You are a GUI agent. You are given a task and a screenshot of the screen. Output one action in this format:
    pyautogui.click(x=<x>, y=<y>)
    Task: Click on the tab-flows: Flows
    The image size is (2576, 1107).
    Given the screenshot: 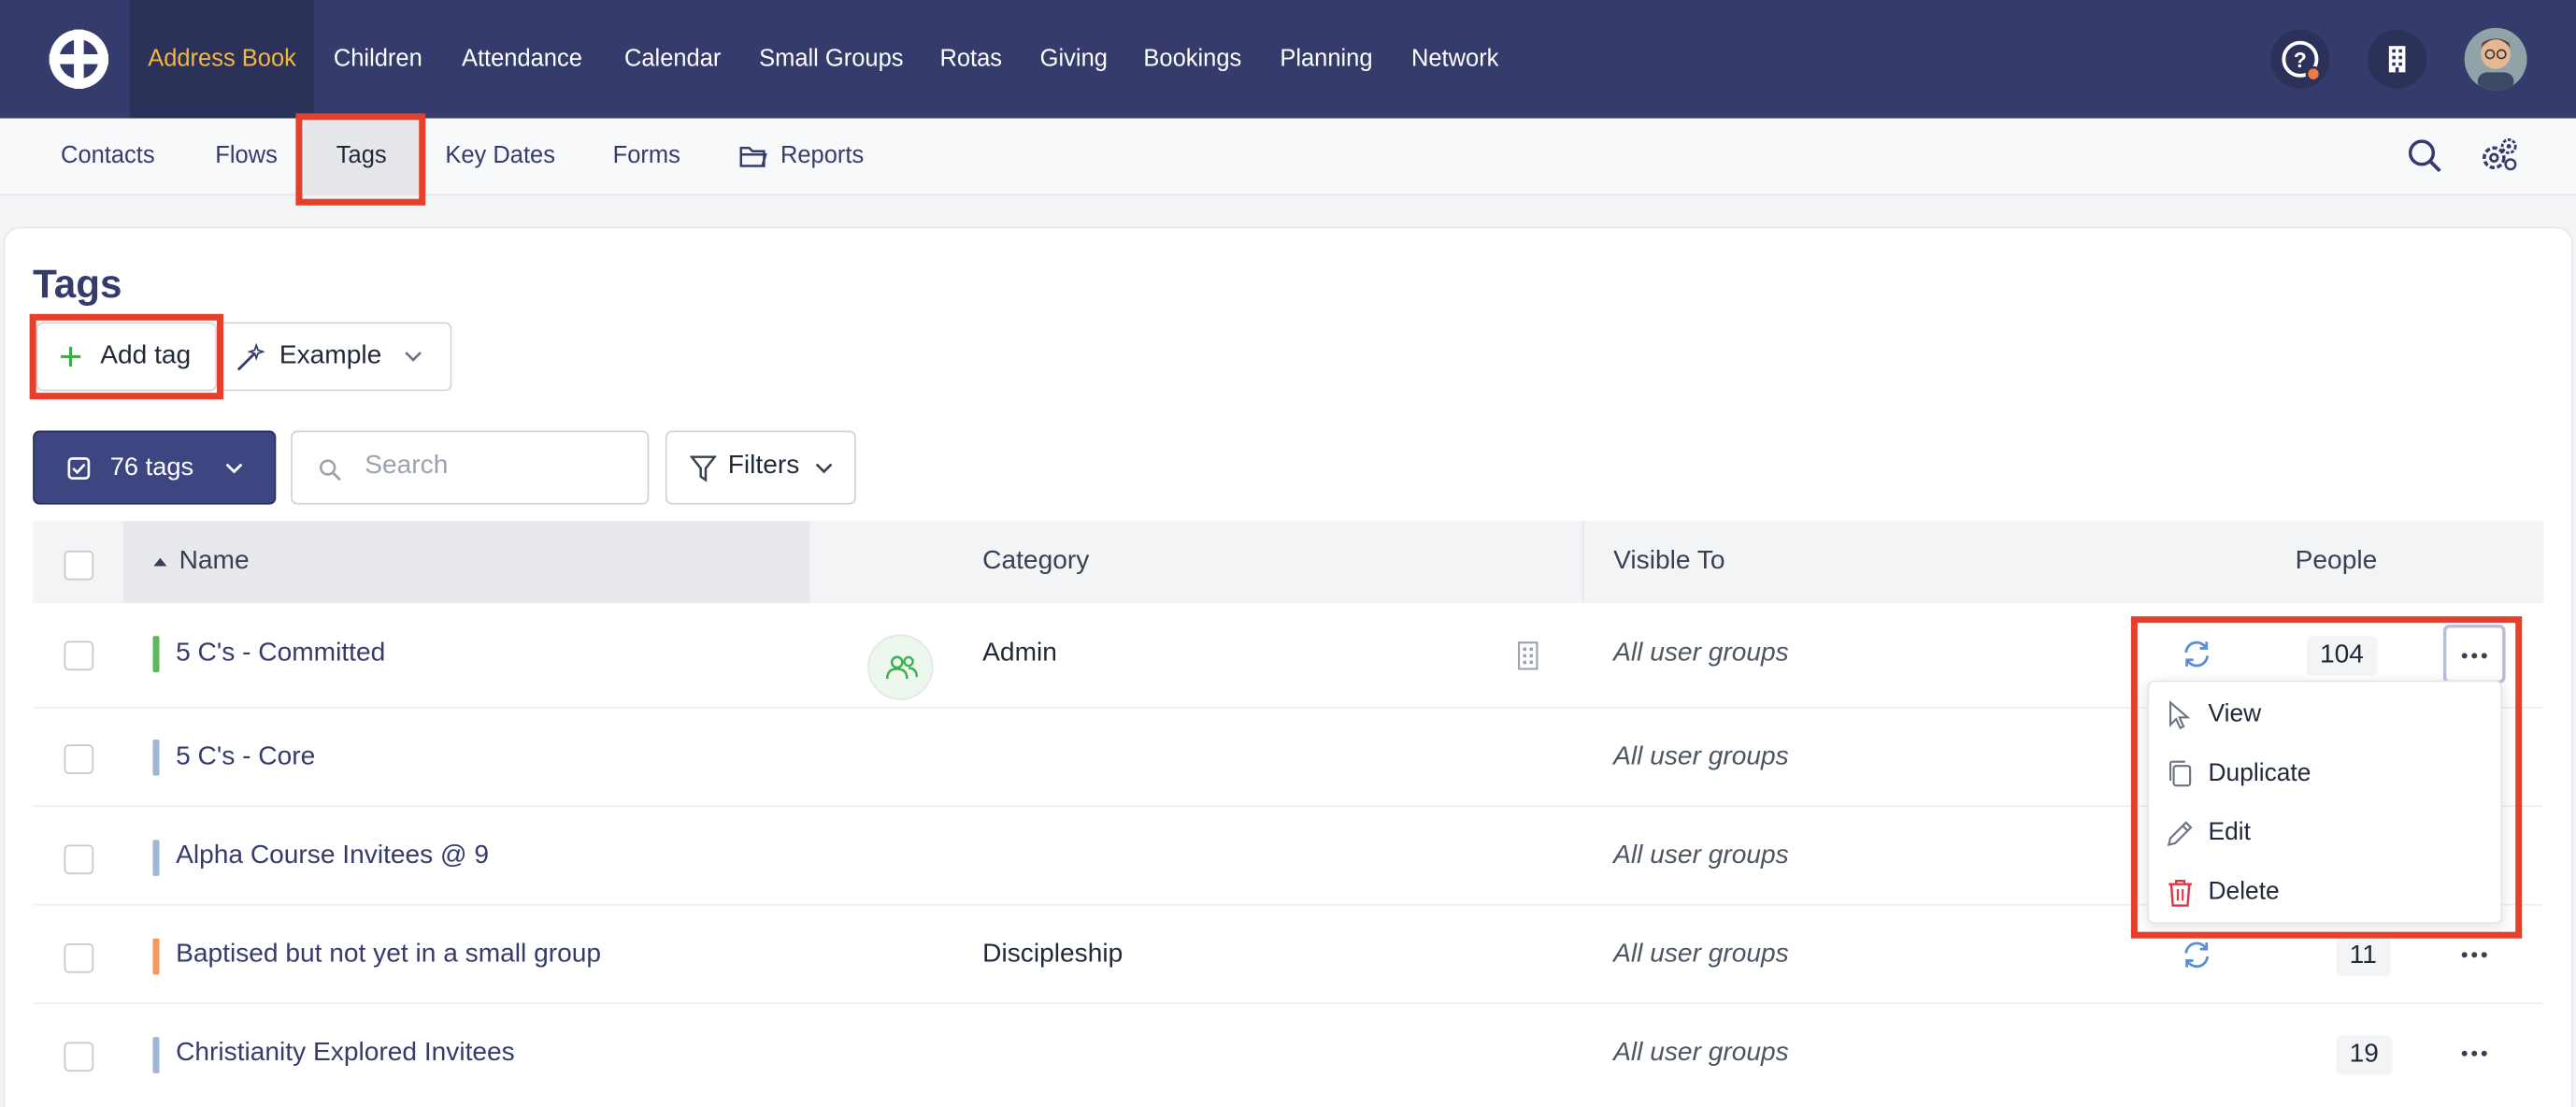 What is the action you would take?
    pyautogui.click(x=246, y=157)
    